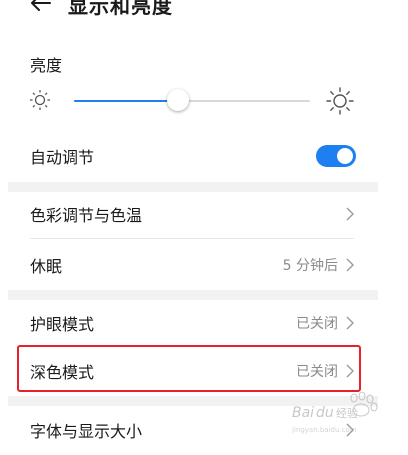 The width and height of the screenshot is (408, 455). I want to click on settings-item-sleep: 休眠 5 分钟后, so click(192, 265).